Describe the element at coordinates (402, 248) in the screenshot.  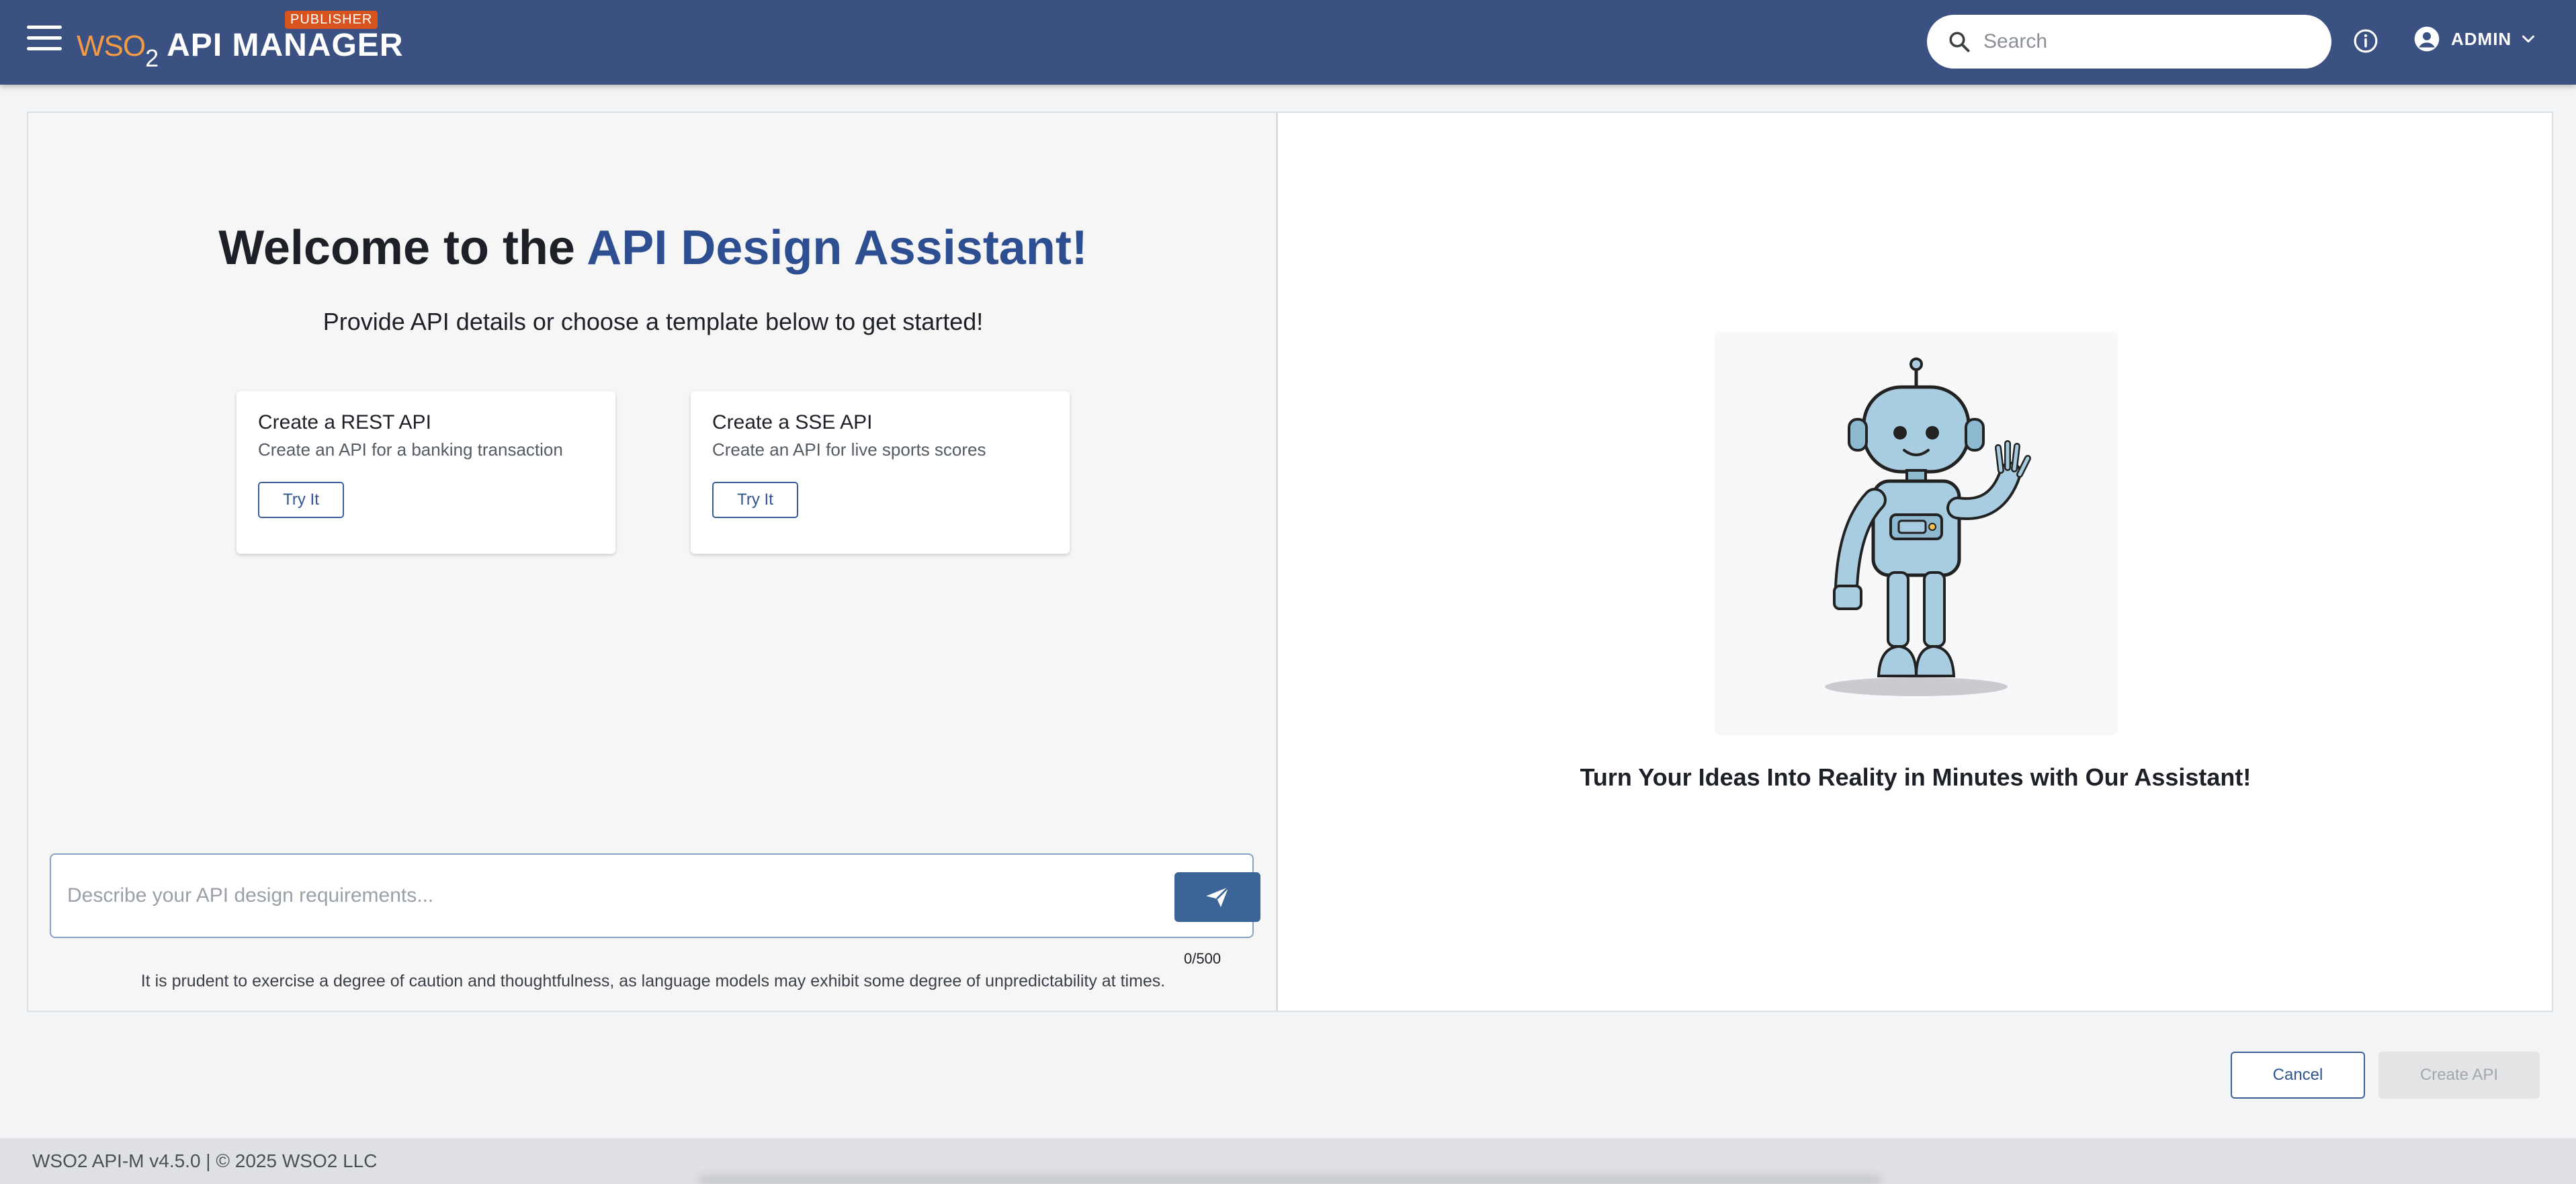
I see `welcome-prefix: Welcome to the` at that location.